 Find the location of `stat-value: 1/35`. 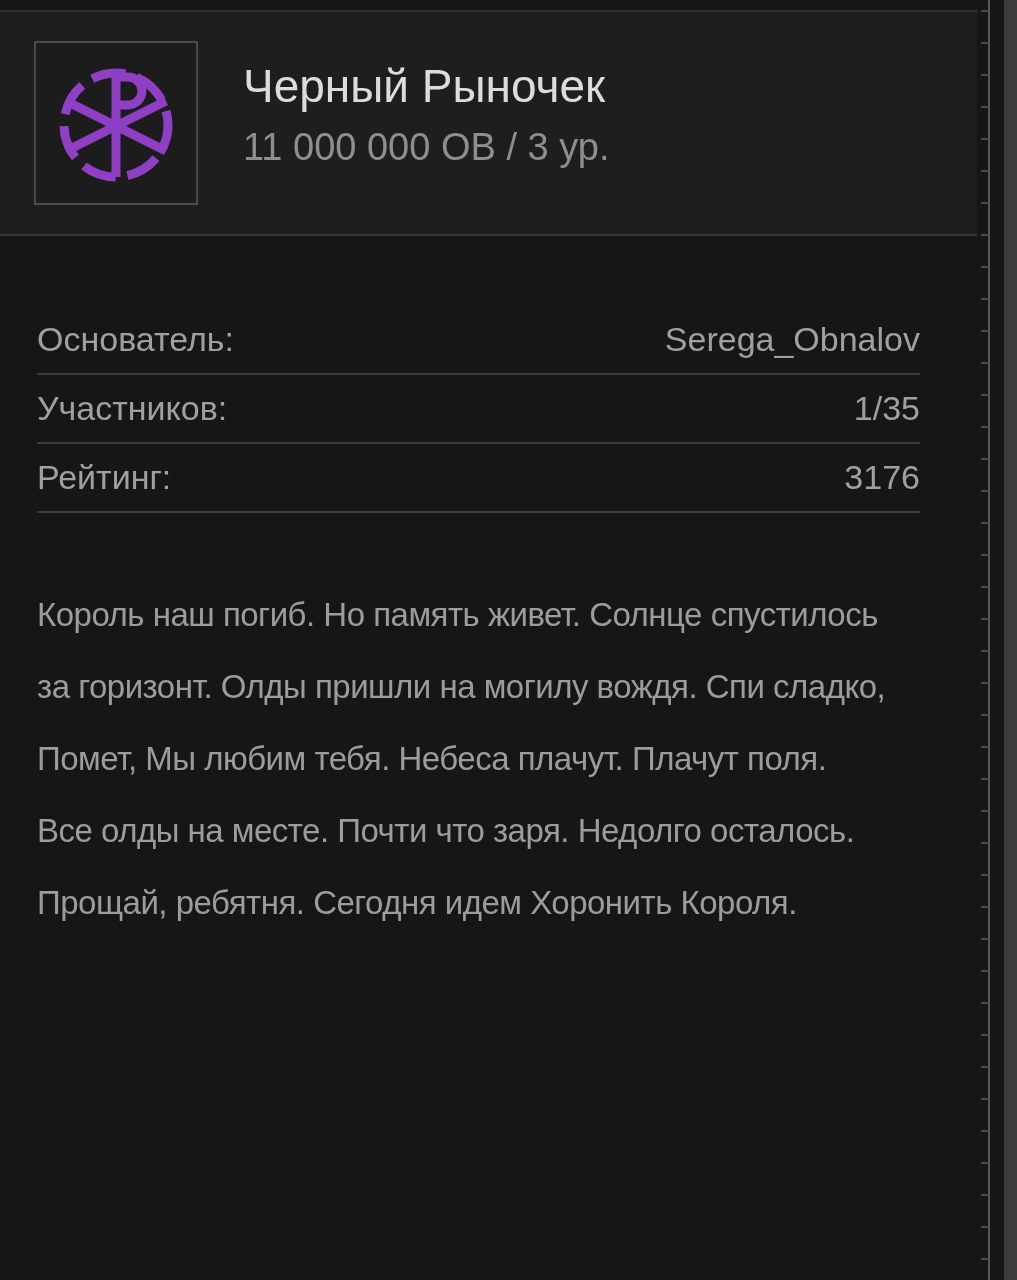

stat-value: 1/35 is located at coordinates (886, 408).